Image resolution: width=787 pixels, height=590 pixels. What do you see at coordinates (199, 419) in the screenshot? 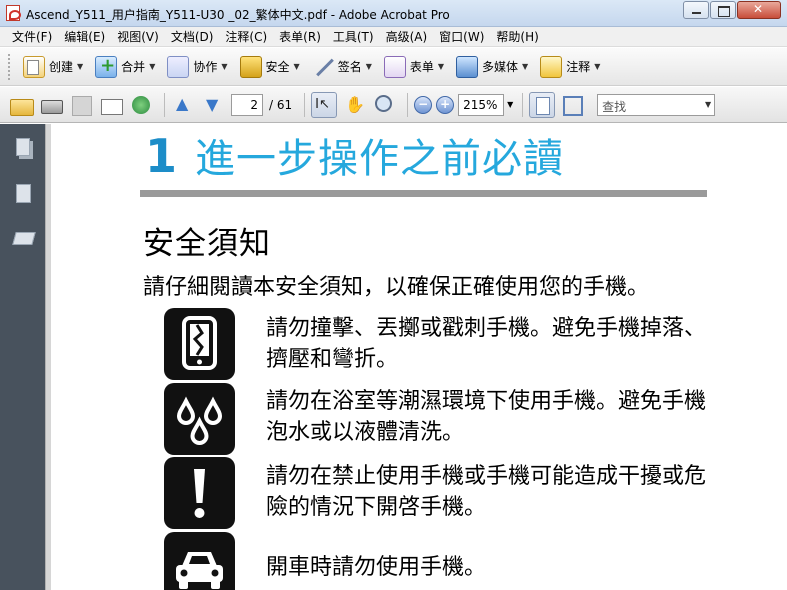
I see `water-drops-icon` at bounding box center [199, 419].